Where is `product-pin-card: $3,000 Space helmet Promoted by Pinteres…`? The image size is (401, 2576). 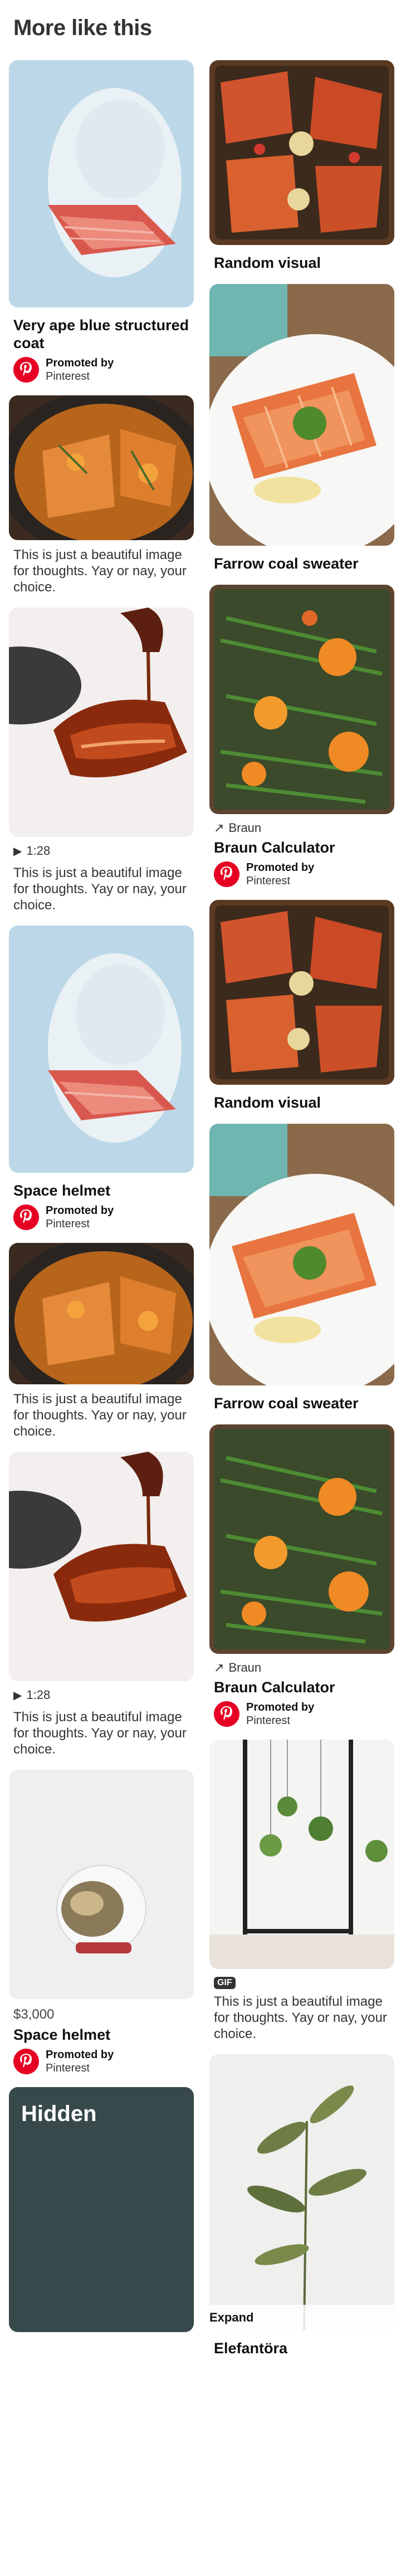 product-pin-card: $3,000 Space helmet Promoted by Pinteres… is located at coordinates (101, 1922).